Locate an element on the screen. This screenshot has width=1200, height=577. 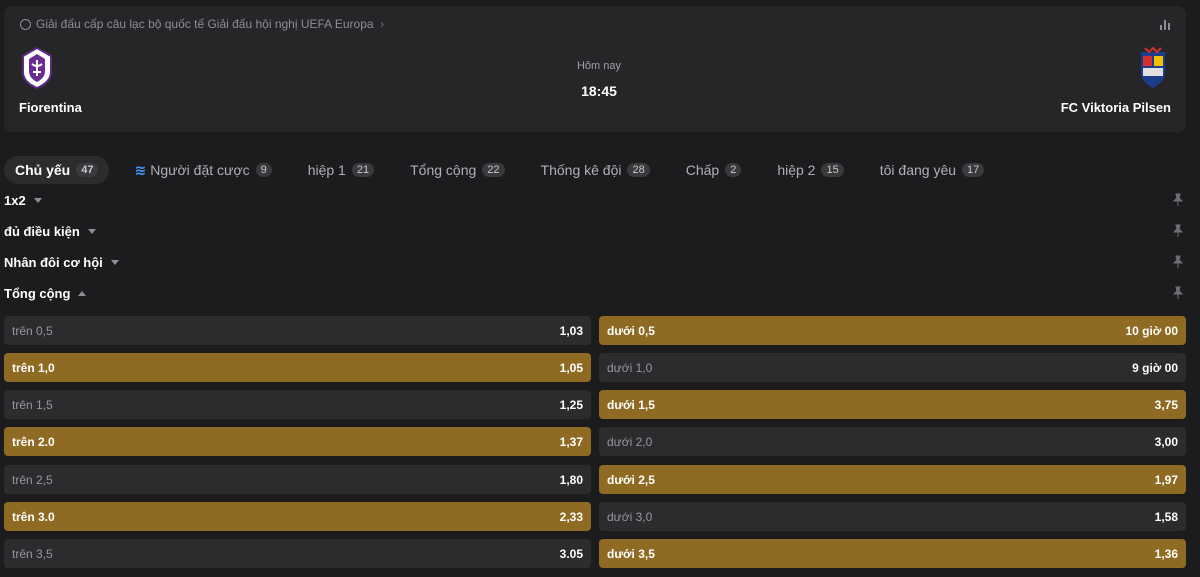
tab-bet-builder: ≋ Người đặt cược 9 is located at coordinates (202, 170).